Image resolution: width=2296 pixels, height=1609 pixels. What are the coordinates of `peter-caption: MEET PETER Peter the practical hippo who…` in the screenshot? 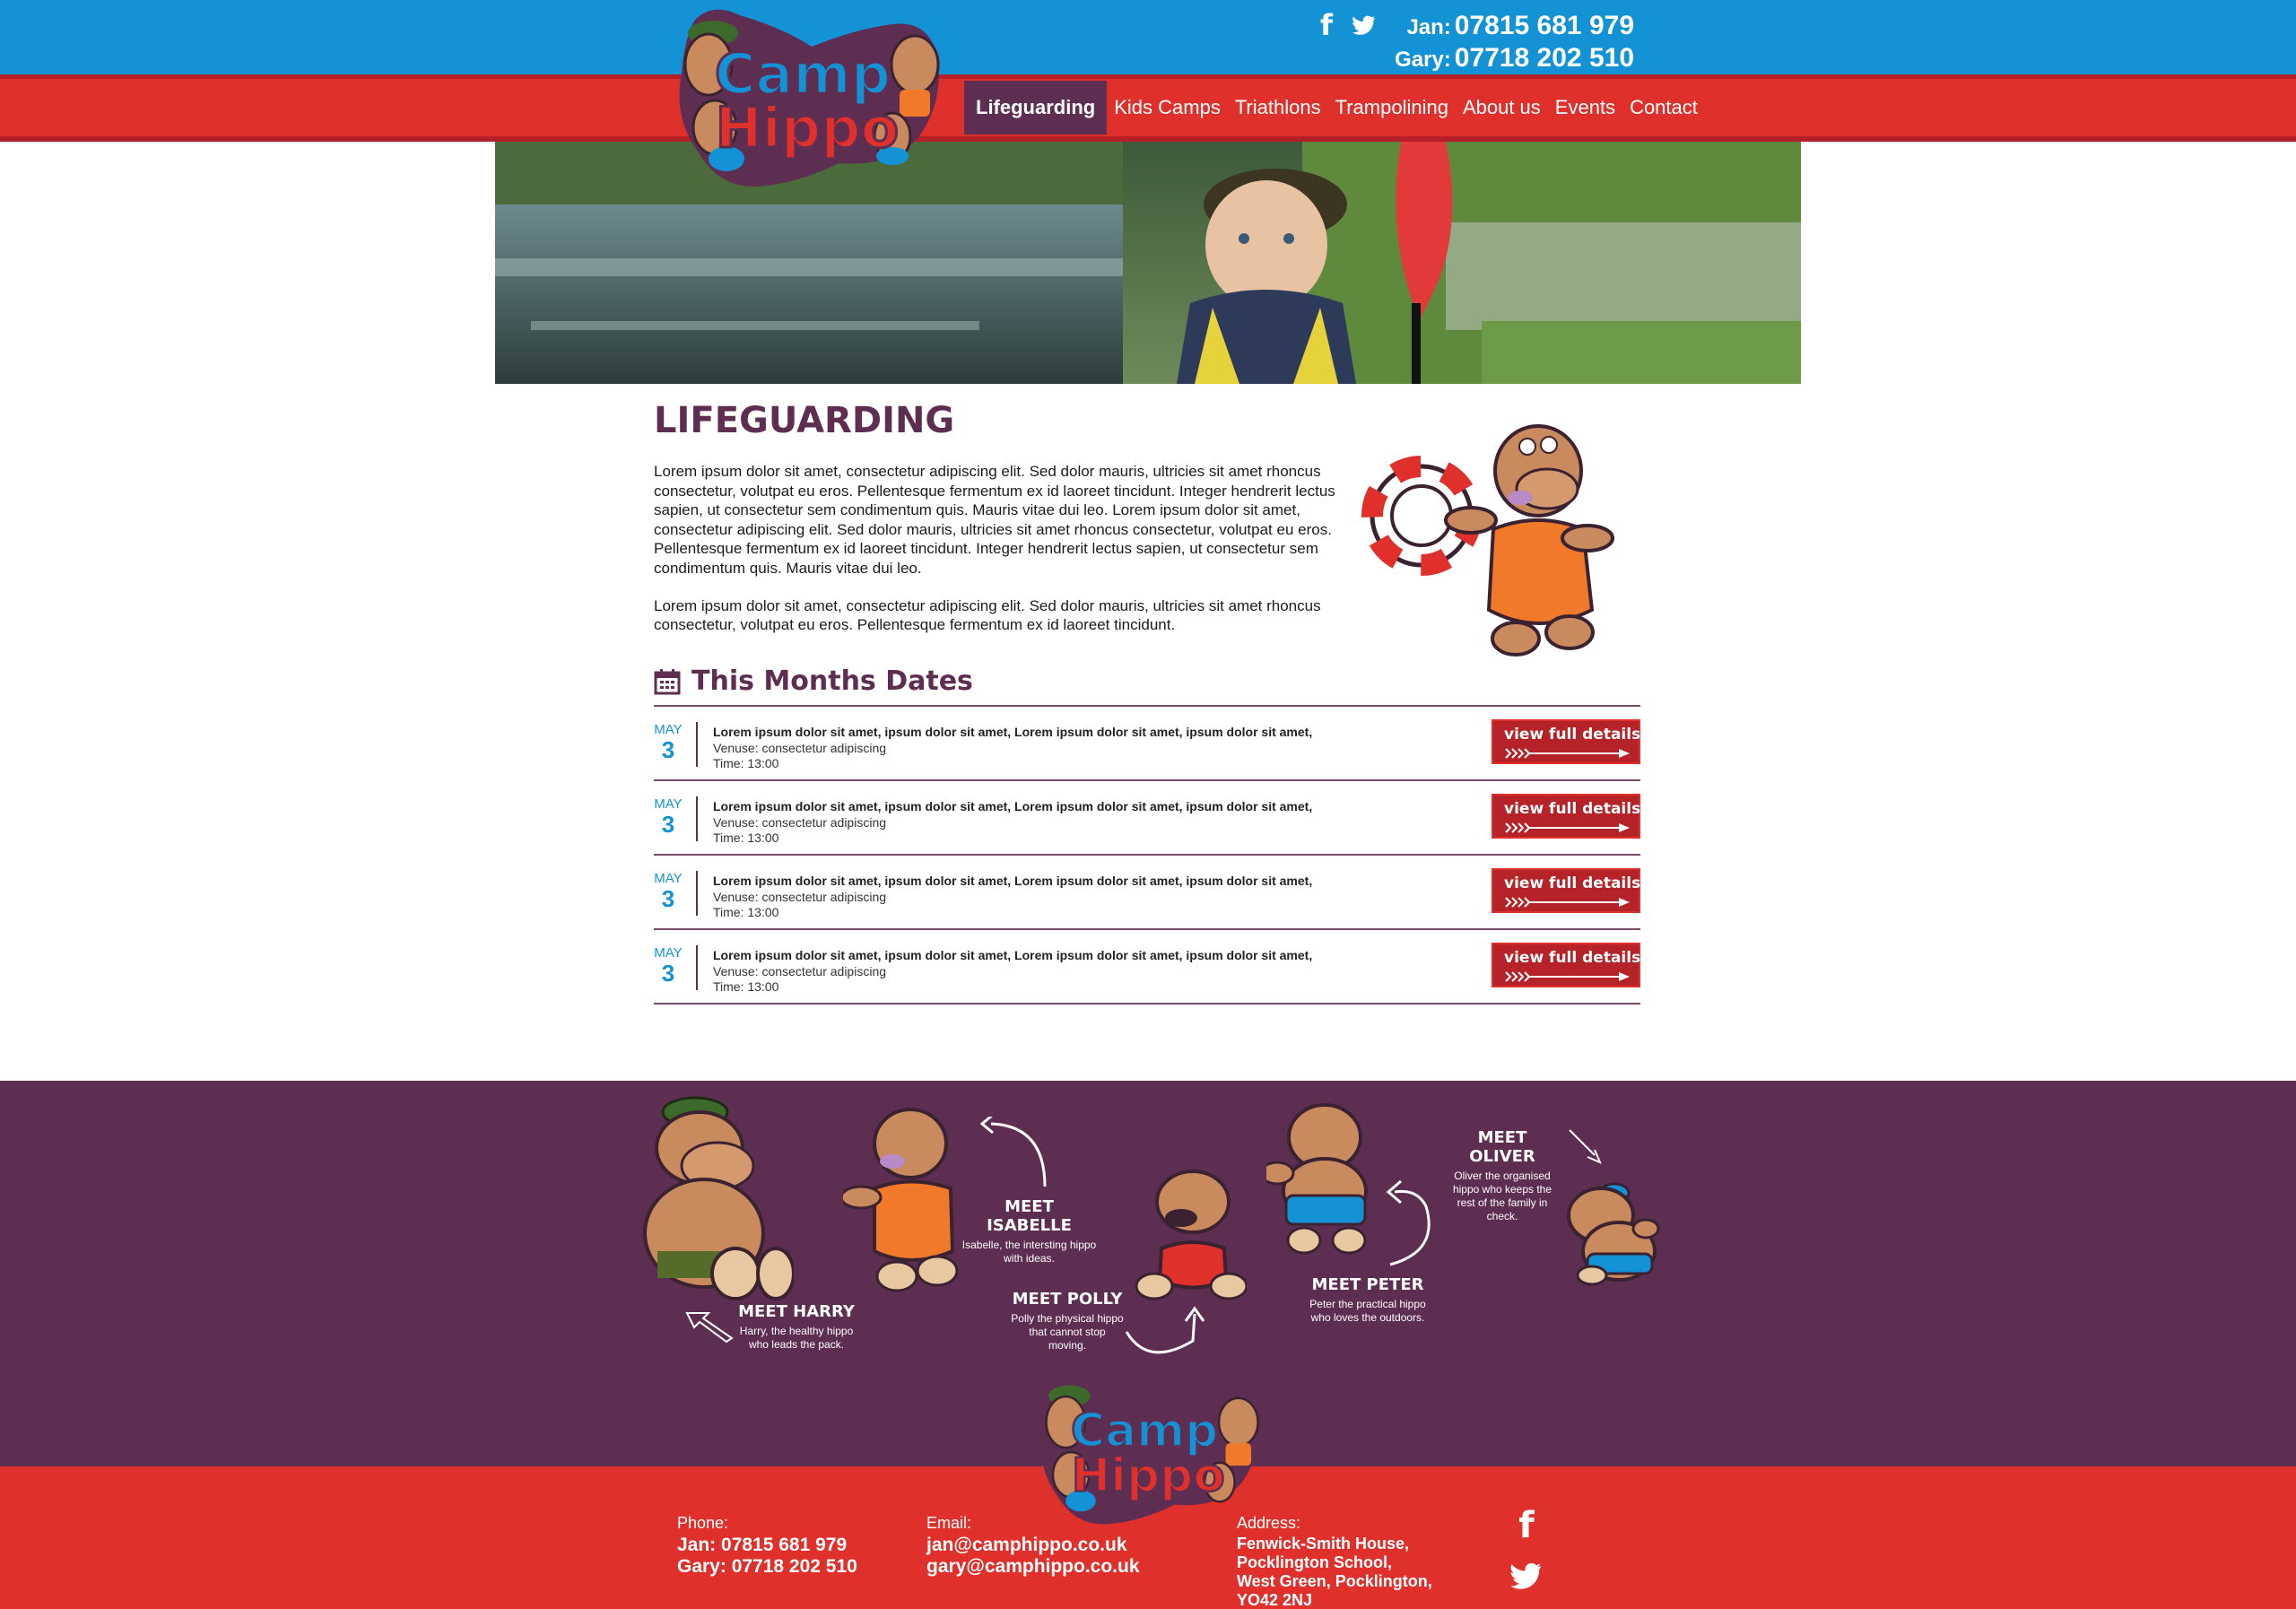 It's located at (1367, 1300).